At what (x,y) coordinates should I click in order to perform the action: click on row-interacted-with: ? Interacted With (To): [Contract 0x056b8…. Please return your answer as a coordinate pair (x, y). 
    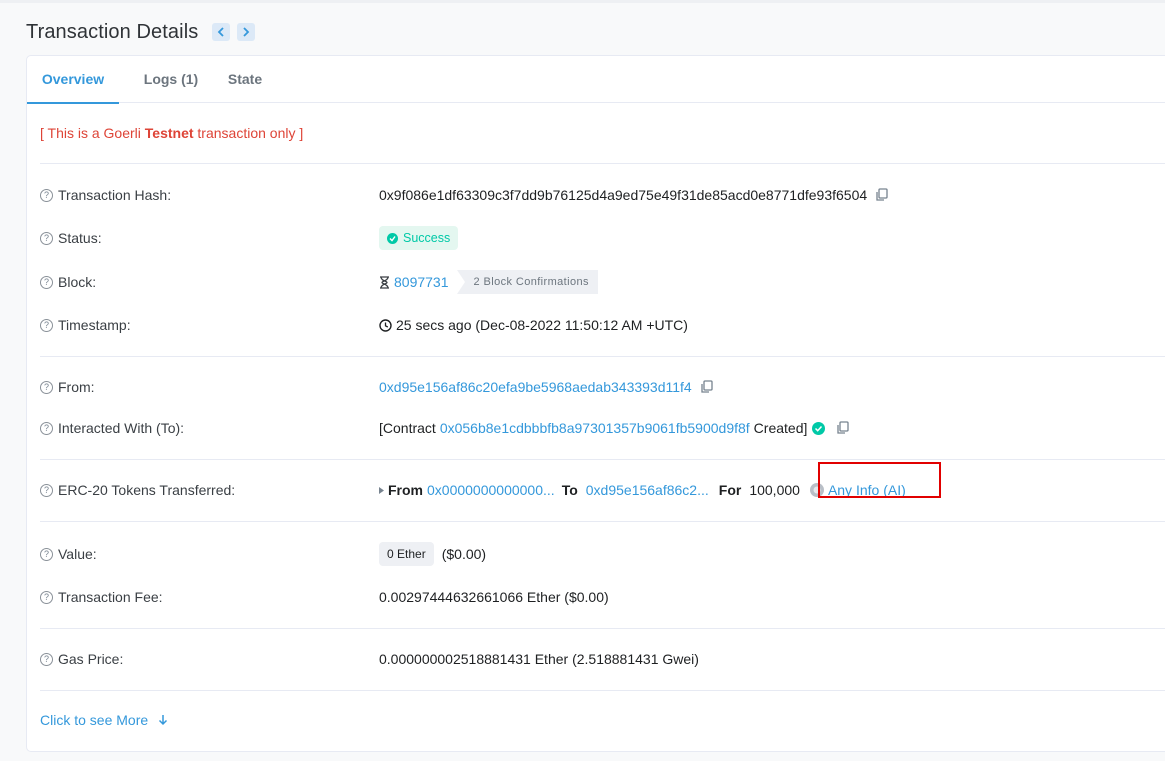
    Looking at the image, I should click on (602, 428).